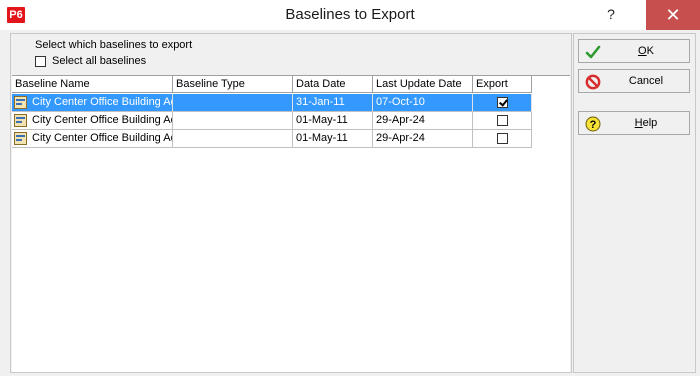  What do you see at coordinates (634, 123) in the screenshot?
I see `help-button: ? Help` at bounding box center [634, 123].